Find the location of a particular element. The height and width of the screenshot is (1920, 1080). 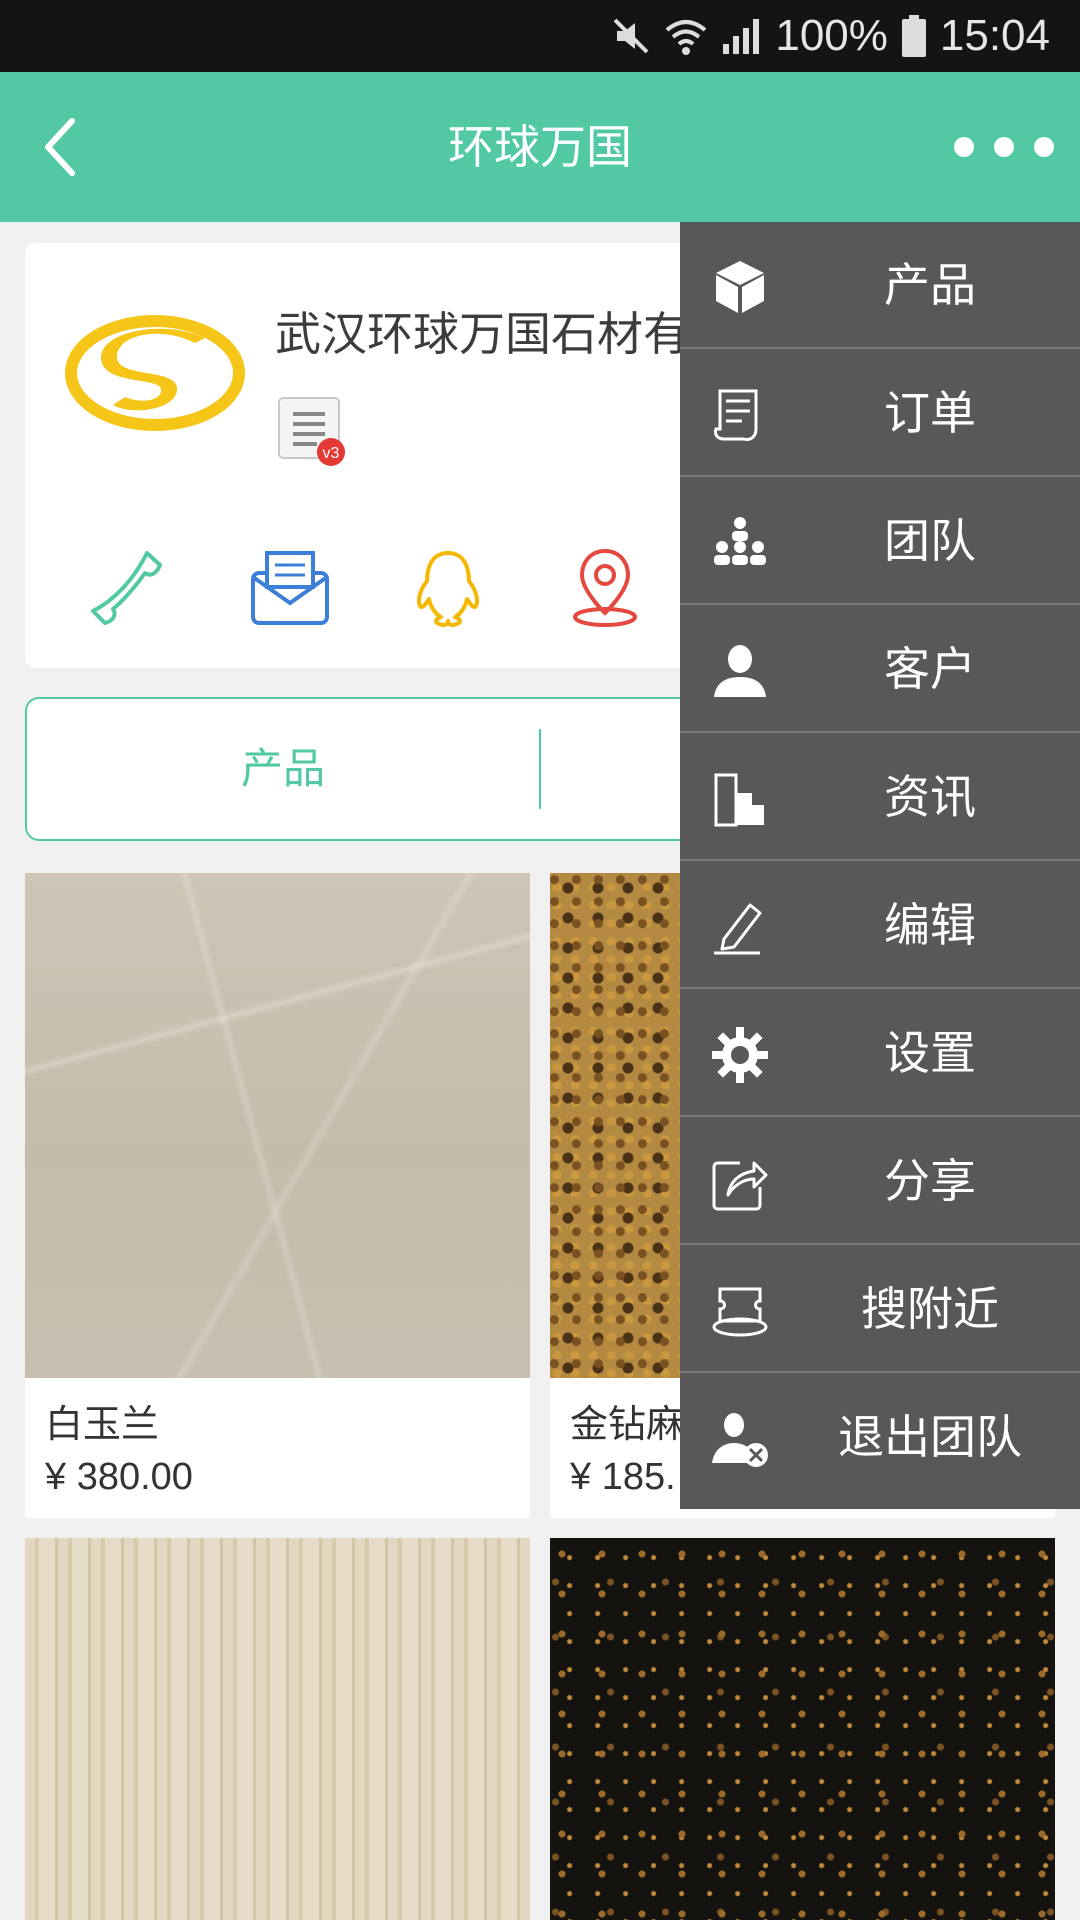

exit-team-icon is located at coordinates (740, 1440).